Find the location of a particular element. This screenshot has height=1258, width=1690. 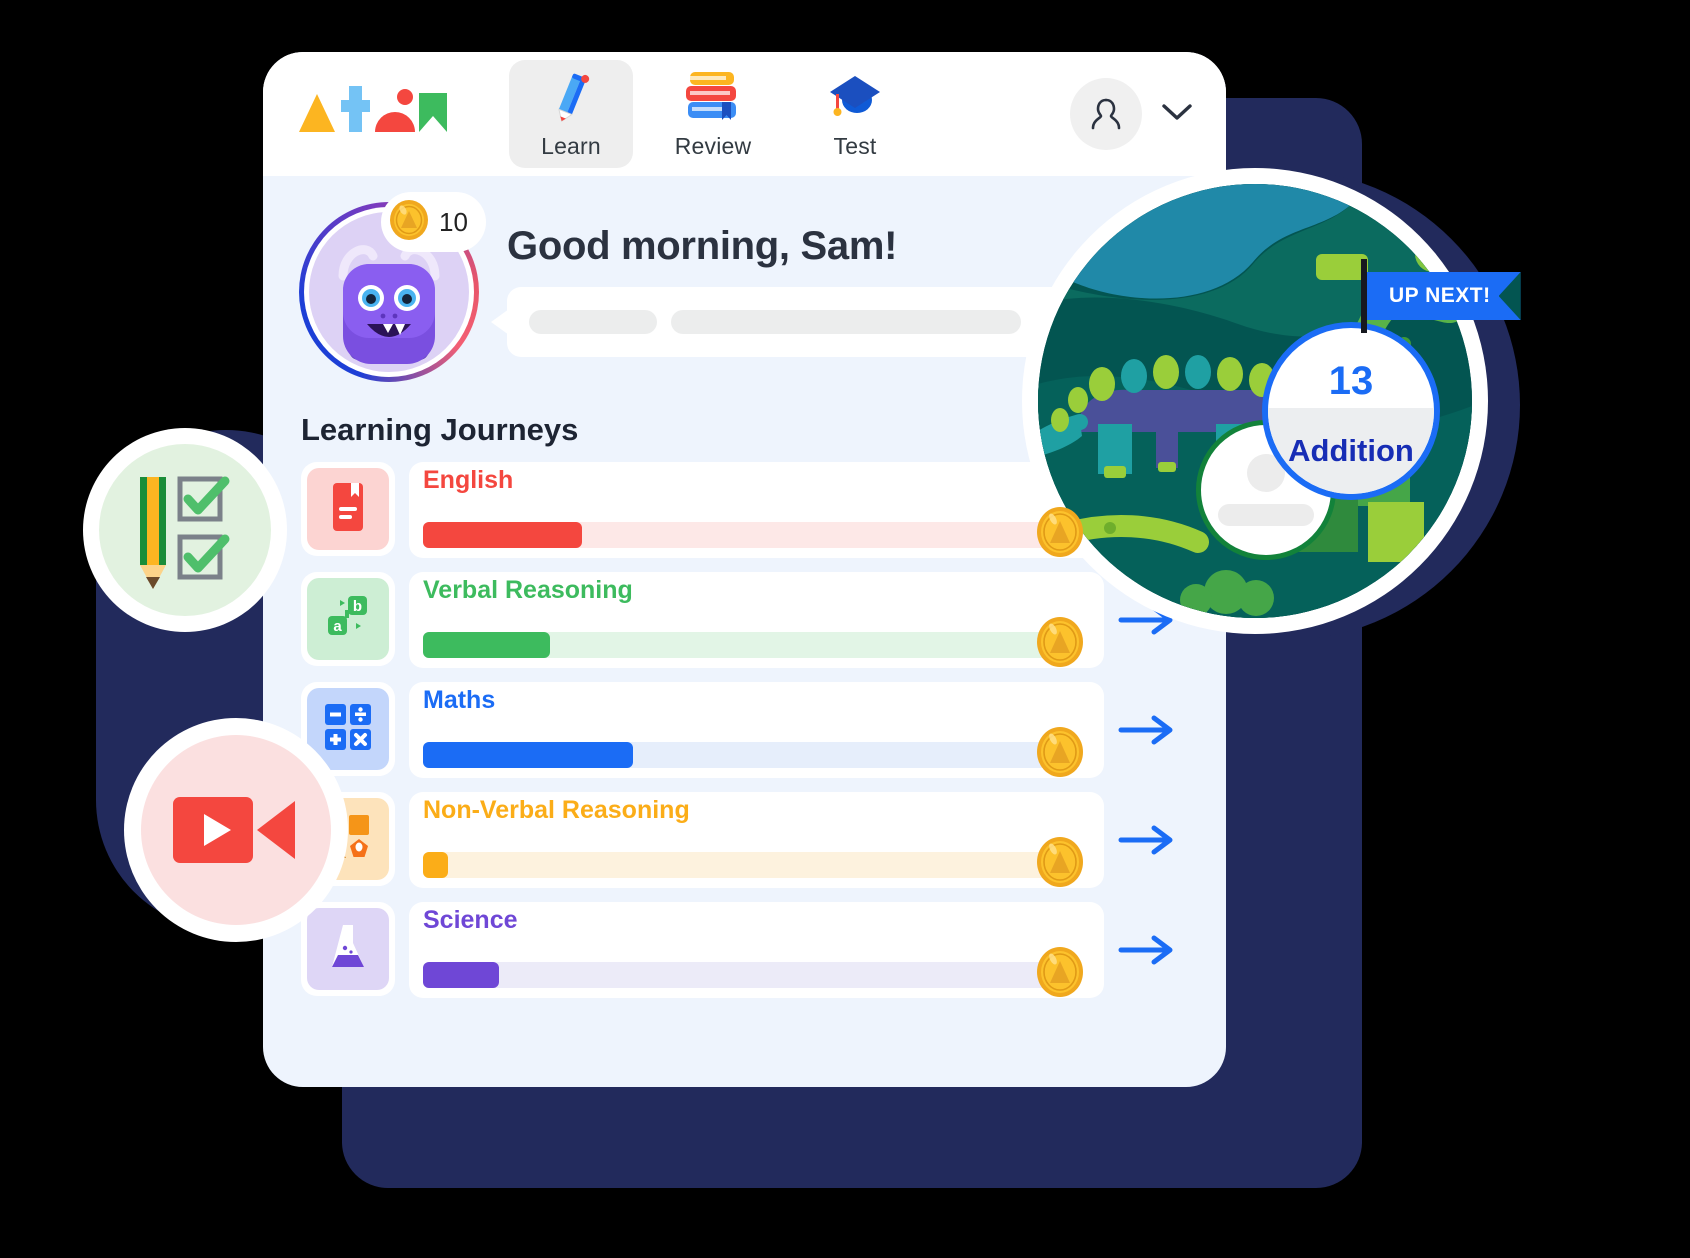

primary-nav: Learn Review Test is located at coordinates (713, 114).